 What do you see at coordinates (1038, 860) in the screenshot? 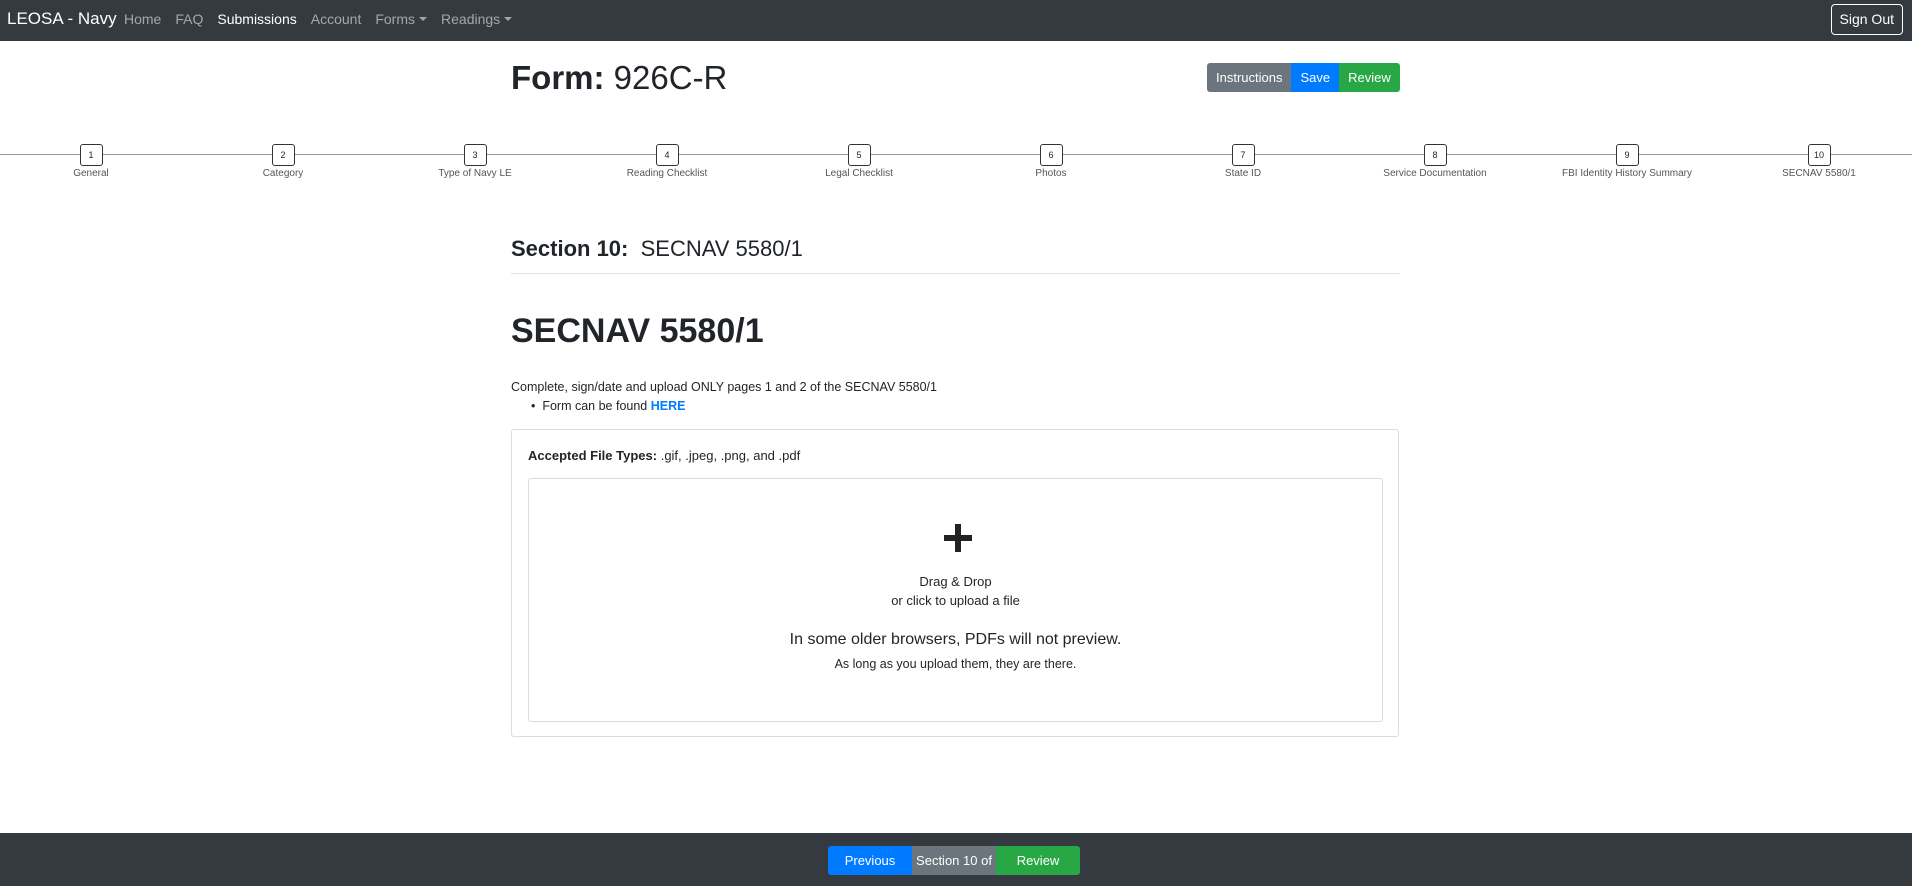
I see `footer-review-button: Review` at bounding box center [1038, 860].